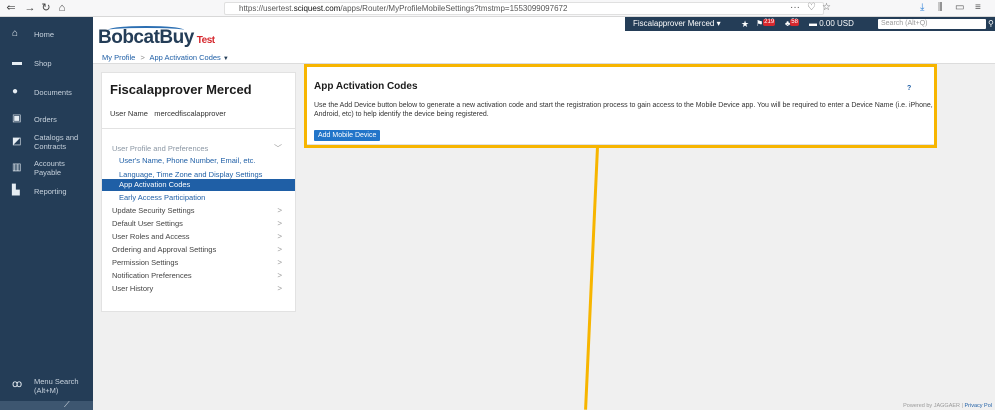 This screenshot has height=410, width=995. I want to click on forward-icon: →, so click(30, 8).